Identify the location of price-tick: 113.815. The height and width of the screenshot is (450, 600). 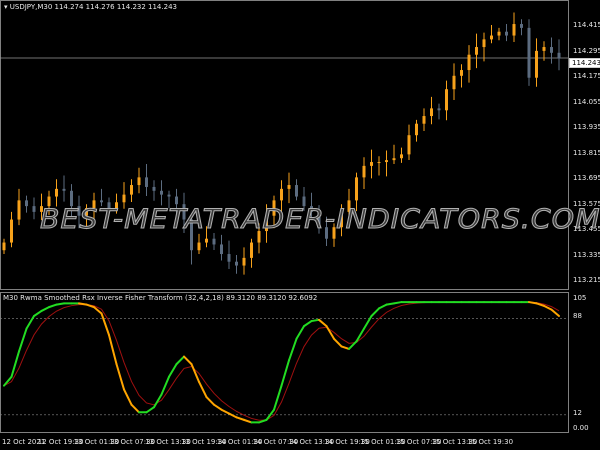
(586, 152).